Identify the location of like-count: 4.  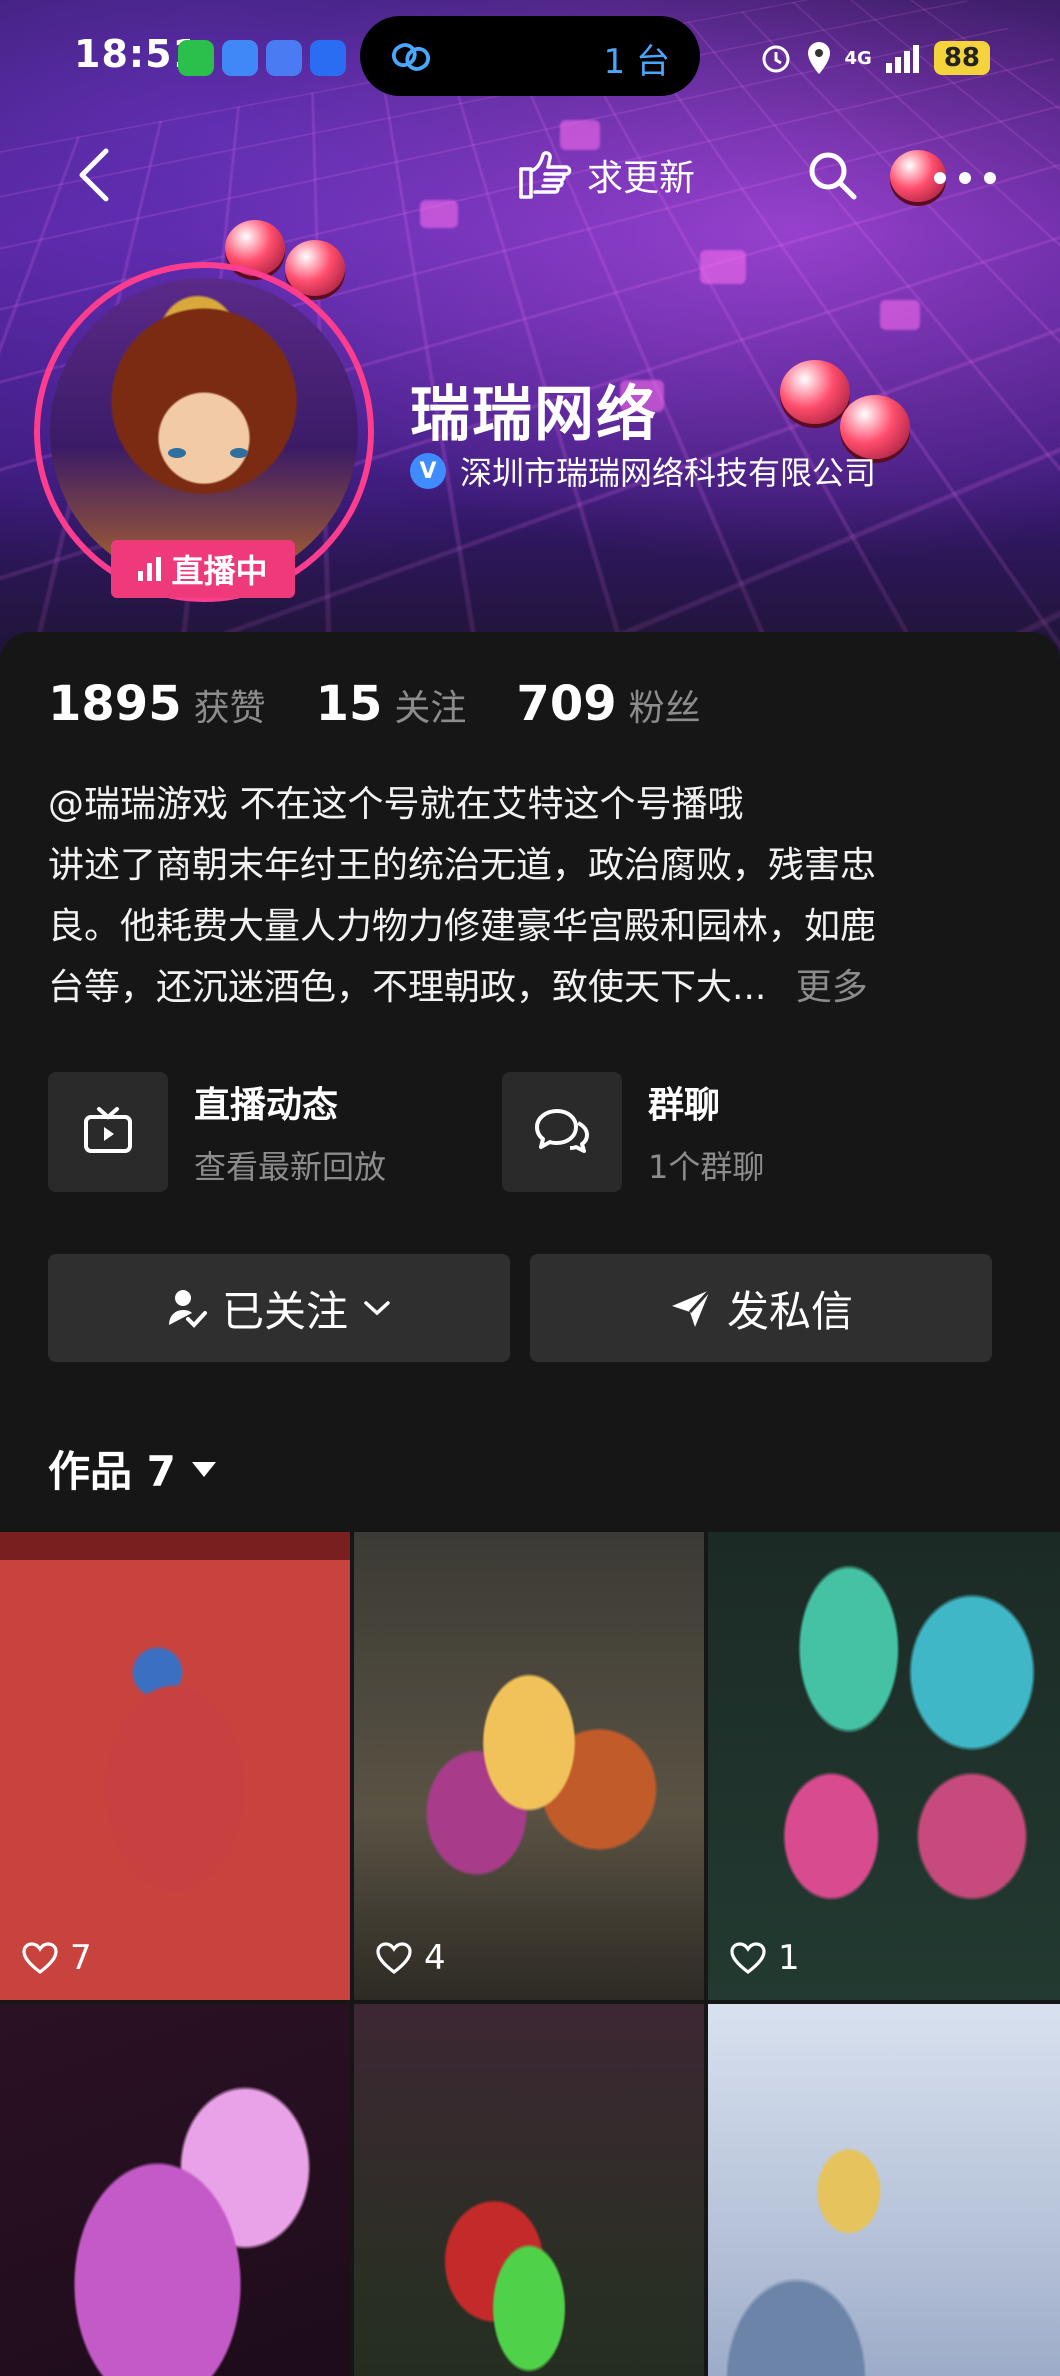
(411, 1958).